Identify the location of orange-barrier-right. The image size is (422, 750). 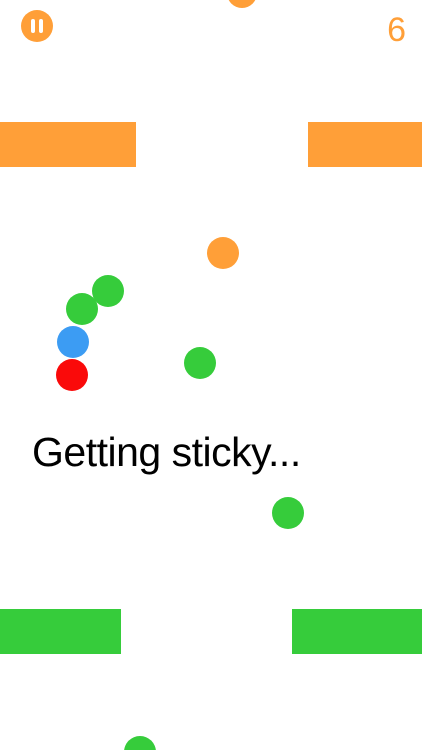
(365, 144).